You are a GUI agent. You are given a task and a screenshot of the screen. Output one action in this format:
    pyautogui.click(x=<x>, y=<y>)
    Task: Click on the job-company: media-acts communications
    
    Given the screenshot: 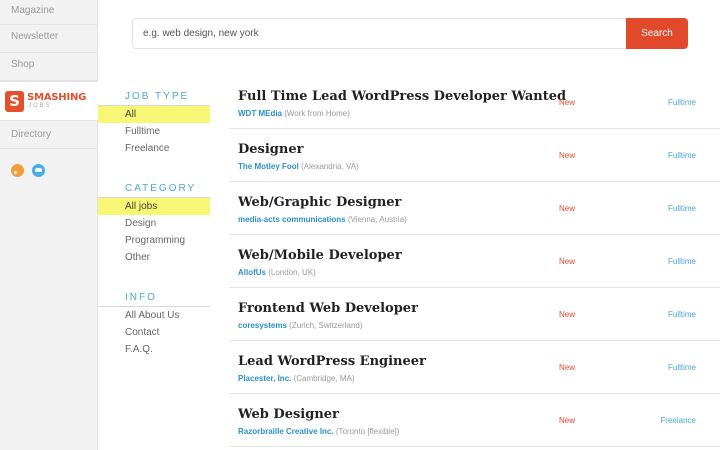 What is the action you would take?
    pyautogui.click(x=292, y=219)
    